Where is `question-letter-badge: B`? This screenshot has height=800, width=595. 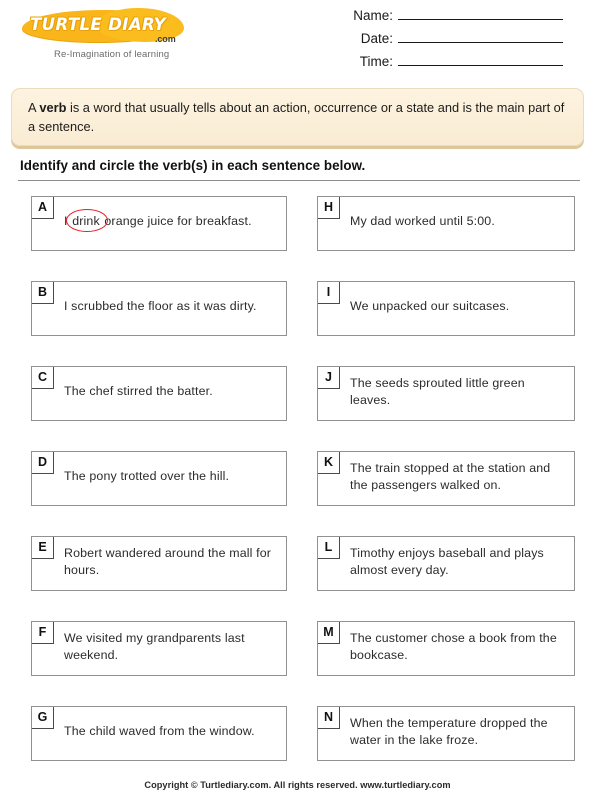
question-letter-badge: B is located at coordinates (43, 293).